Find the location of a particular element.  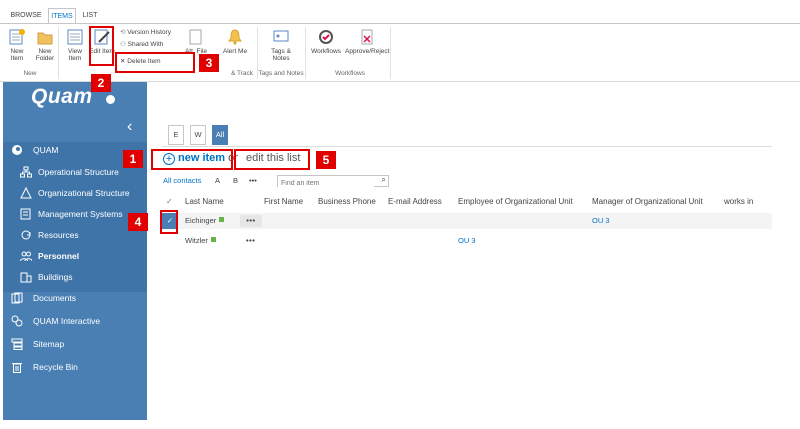

group-label-share-track: & Track is located at coordinates (242, 73).